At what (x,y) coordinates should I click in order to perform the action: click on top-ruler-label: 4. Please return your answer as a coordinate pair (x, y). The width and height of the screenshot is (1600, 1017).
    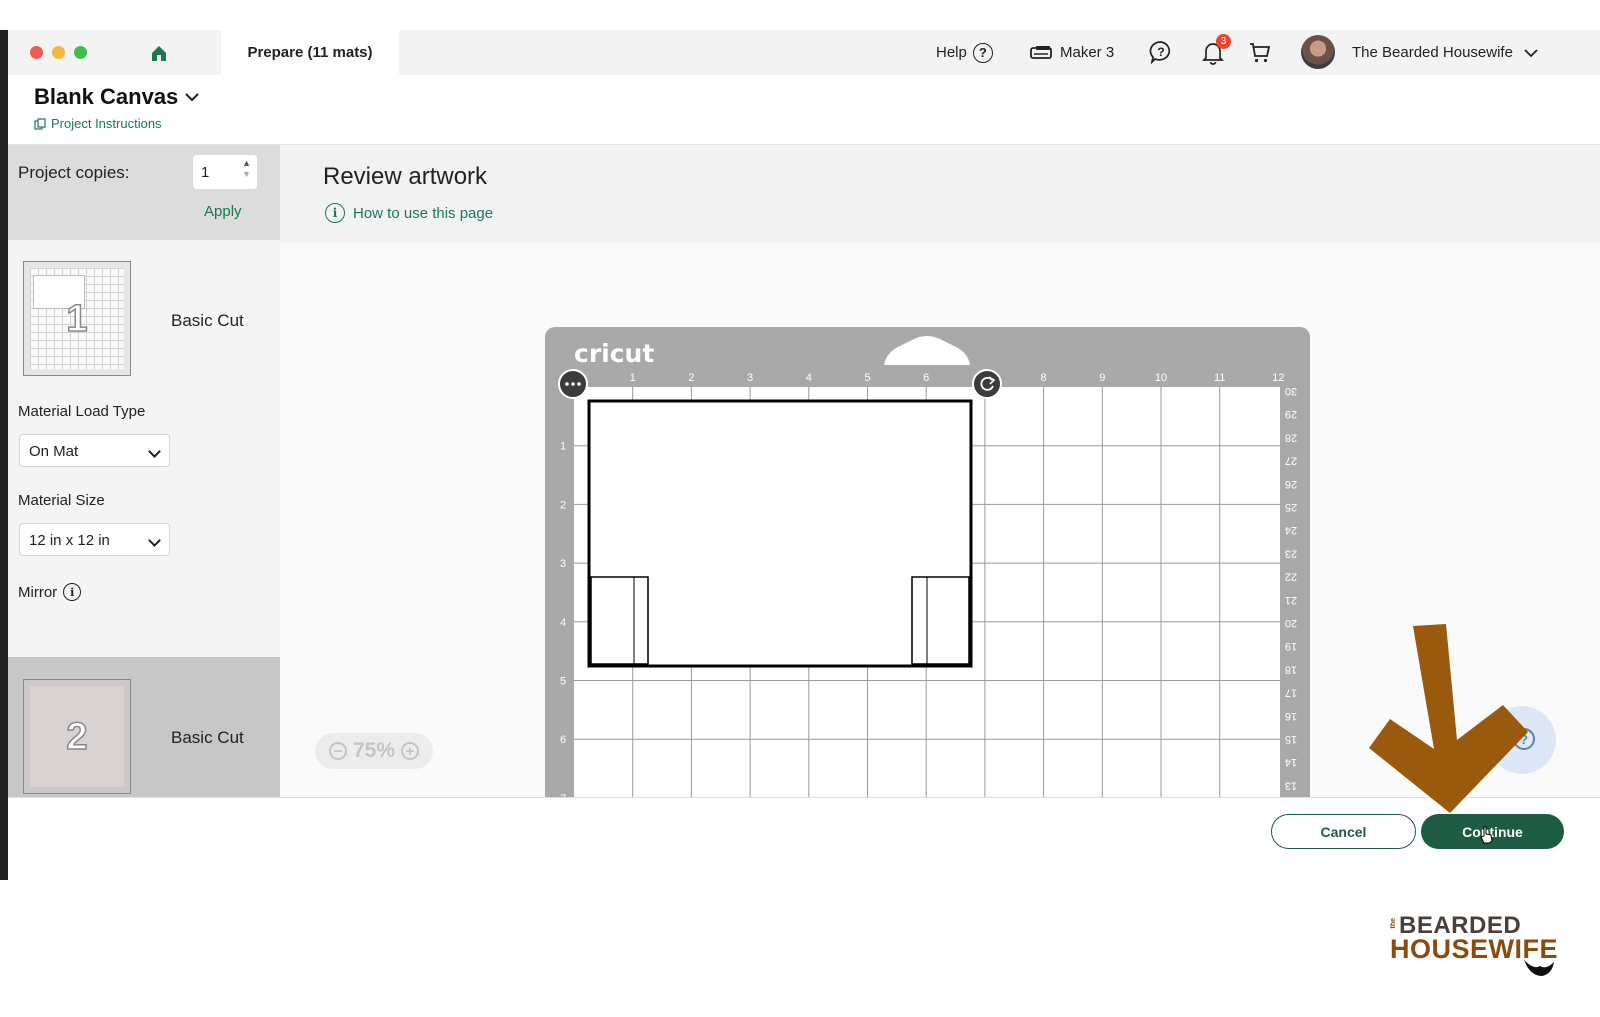
    Looking at the image, I should click on (809, 378).